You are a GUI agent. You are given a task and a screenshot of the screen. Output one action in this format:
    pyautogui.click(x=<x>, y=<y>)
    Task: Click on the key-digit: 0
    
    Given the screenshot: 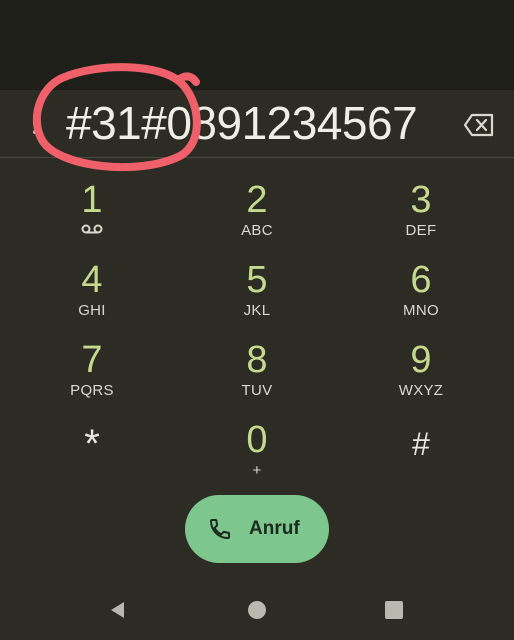 What is the action you would take?
    pyautogui.click(x=257, y=440)
    